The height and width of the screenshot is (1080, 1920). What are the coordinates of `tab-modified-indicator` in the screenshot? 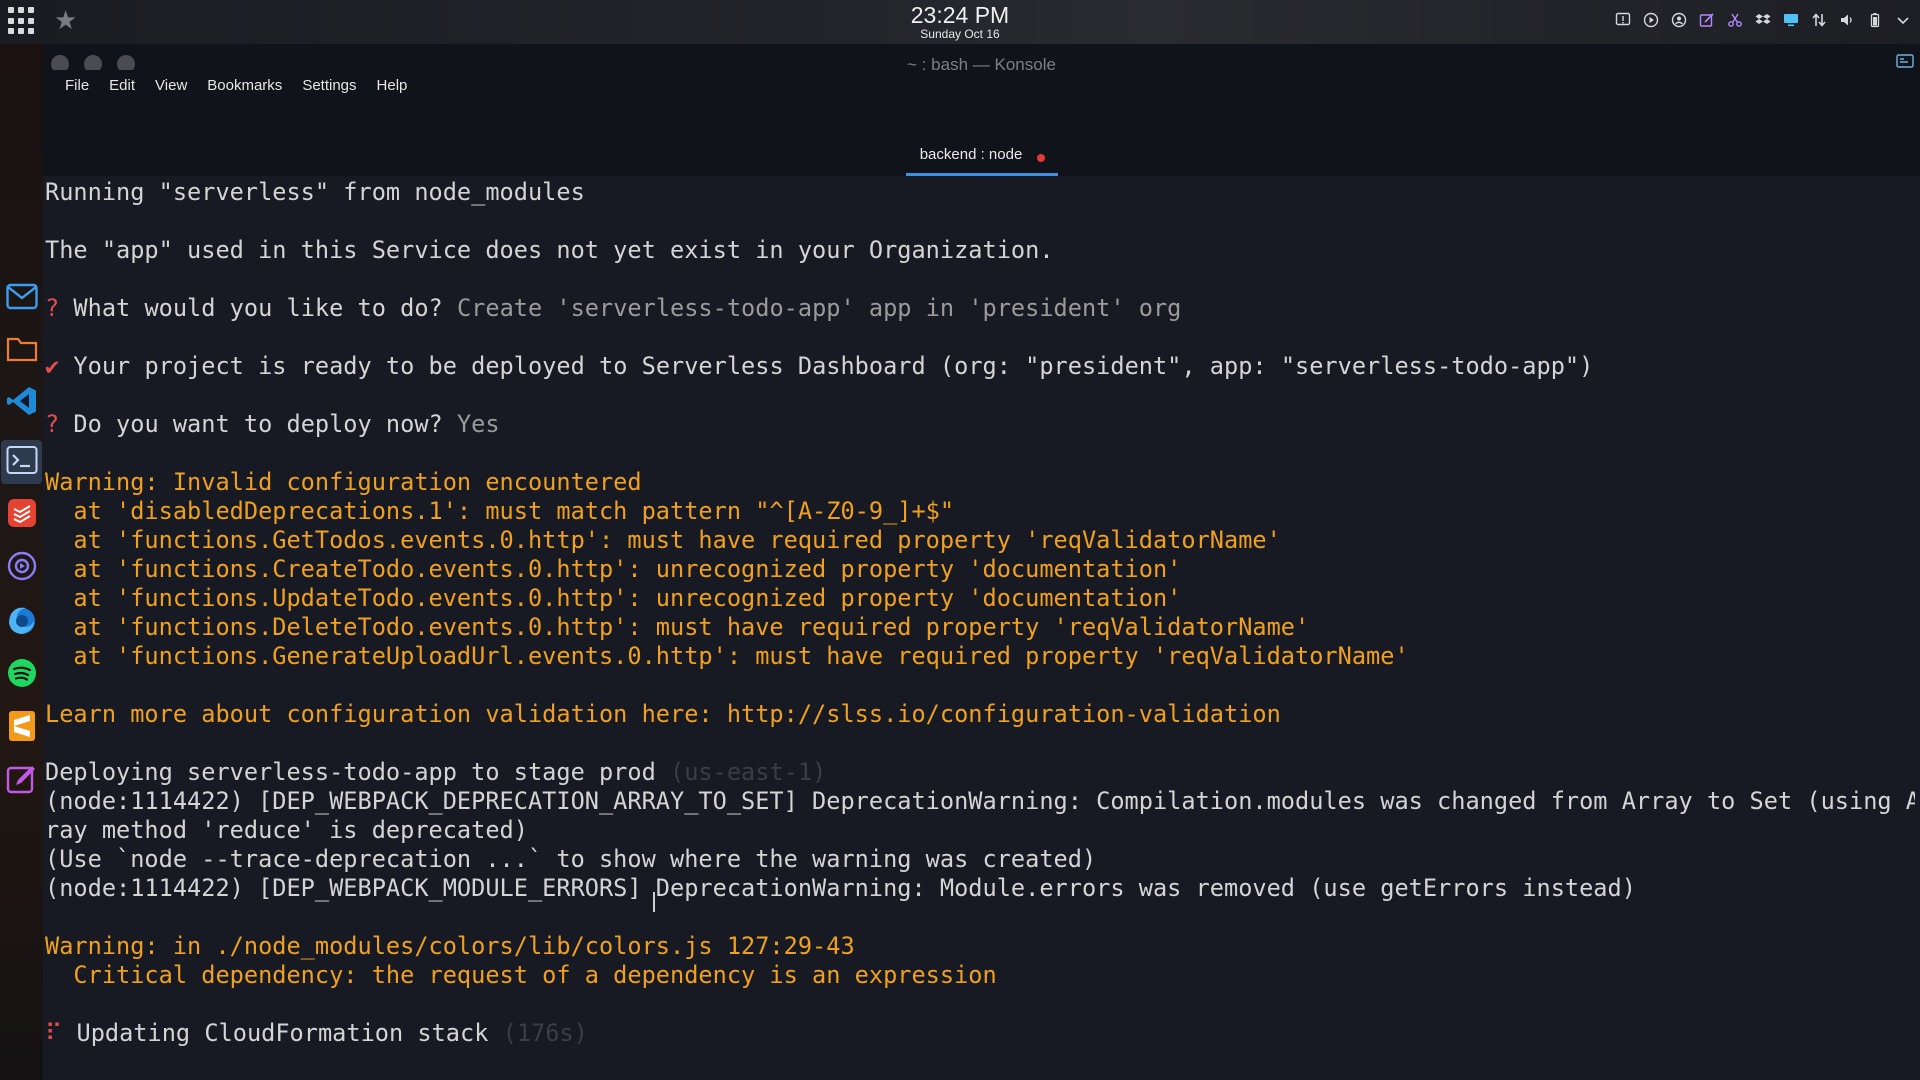 It's located at (1041, 158).